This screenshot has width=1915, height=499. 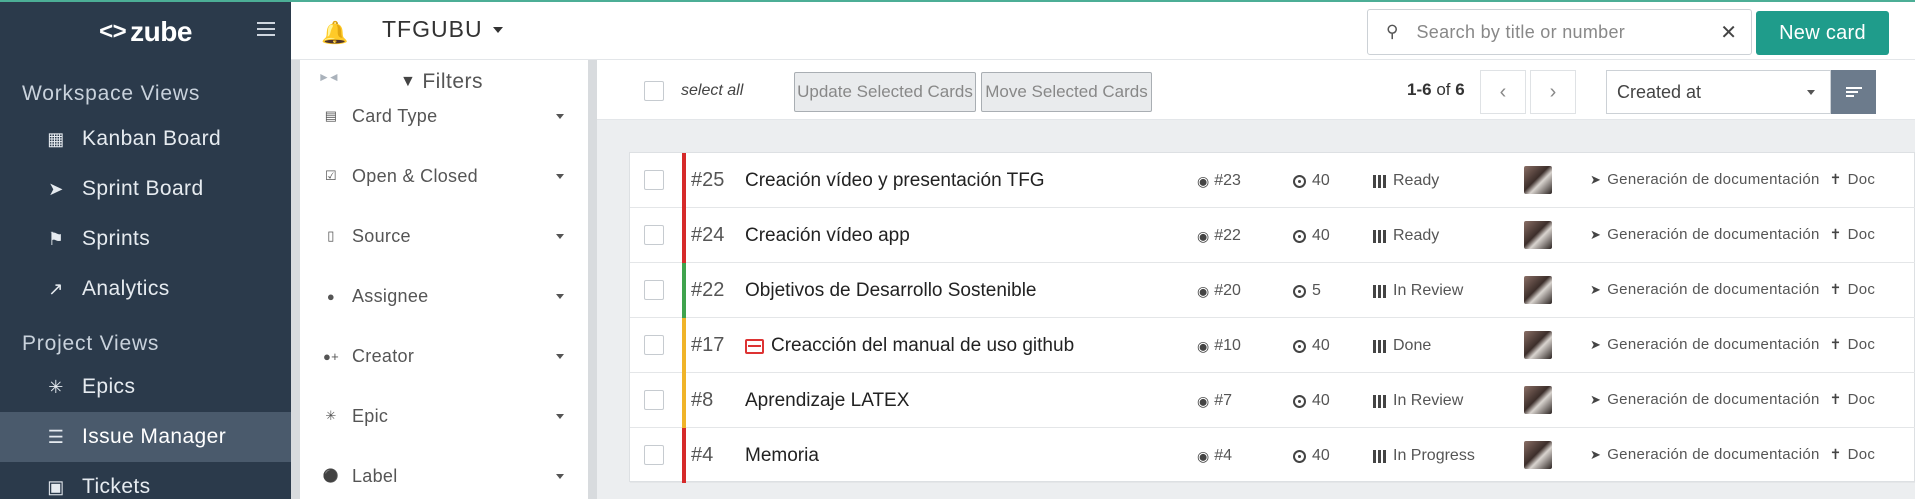 What do you see at coordinates (145, 189) in the screenshot?
I see `nav-sprint-board: ➤ Sprint Board` at bounding box center [145, 189].